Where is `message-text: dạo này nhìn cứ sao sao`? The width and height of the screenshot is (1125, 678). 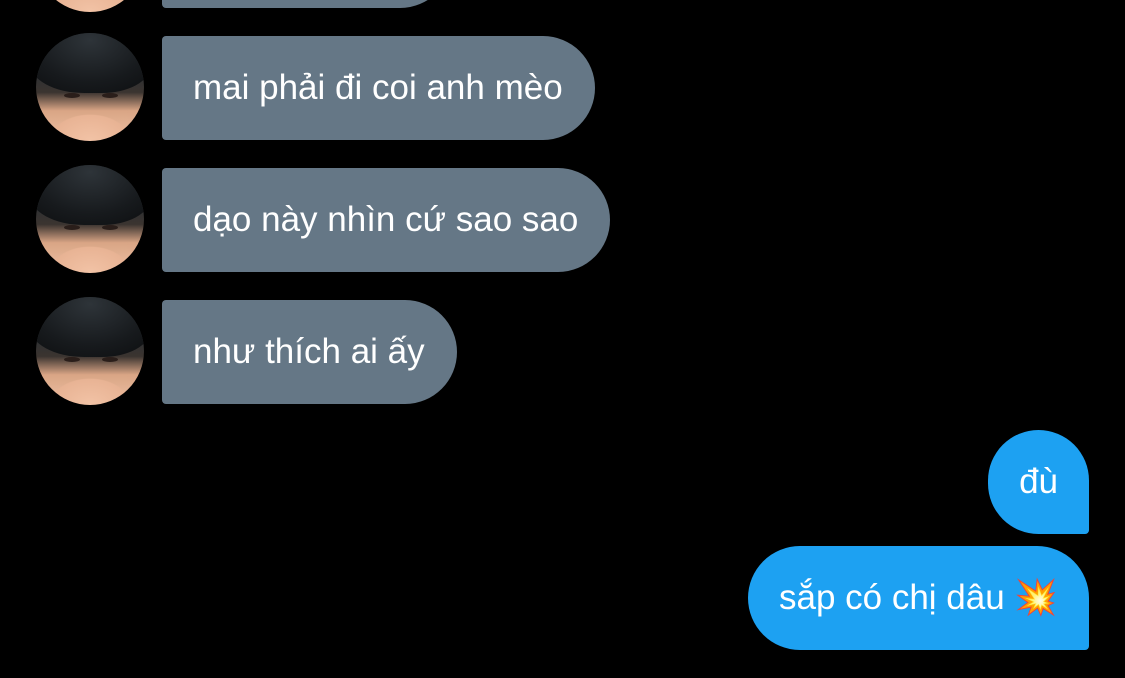
message-text: dạo này nhìn cứ sao sao is located at coordinates (386, 219).